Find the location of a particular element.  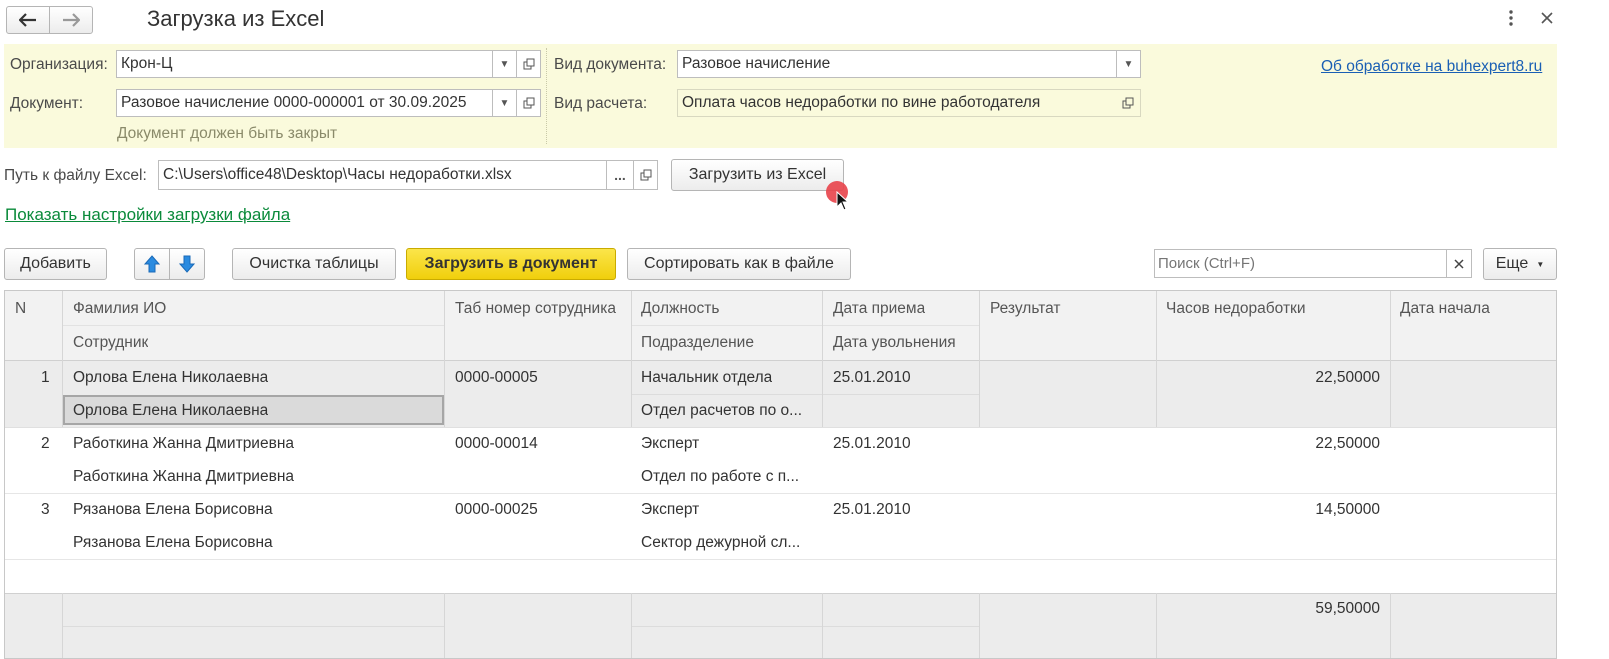

arrow-right-icon is located at coordinates (71, 20).